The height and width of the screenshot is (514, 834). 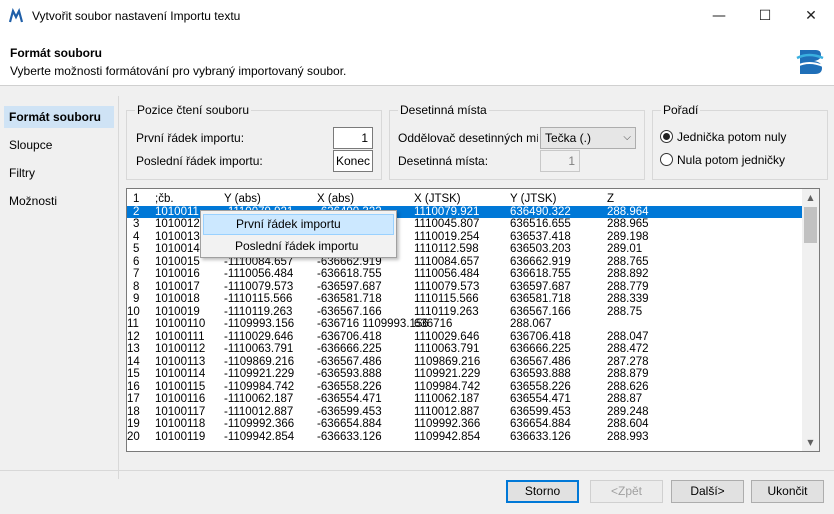 I want to click on table-cell: 288.965, so click(x=628, y=224).